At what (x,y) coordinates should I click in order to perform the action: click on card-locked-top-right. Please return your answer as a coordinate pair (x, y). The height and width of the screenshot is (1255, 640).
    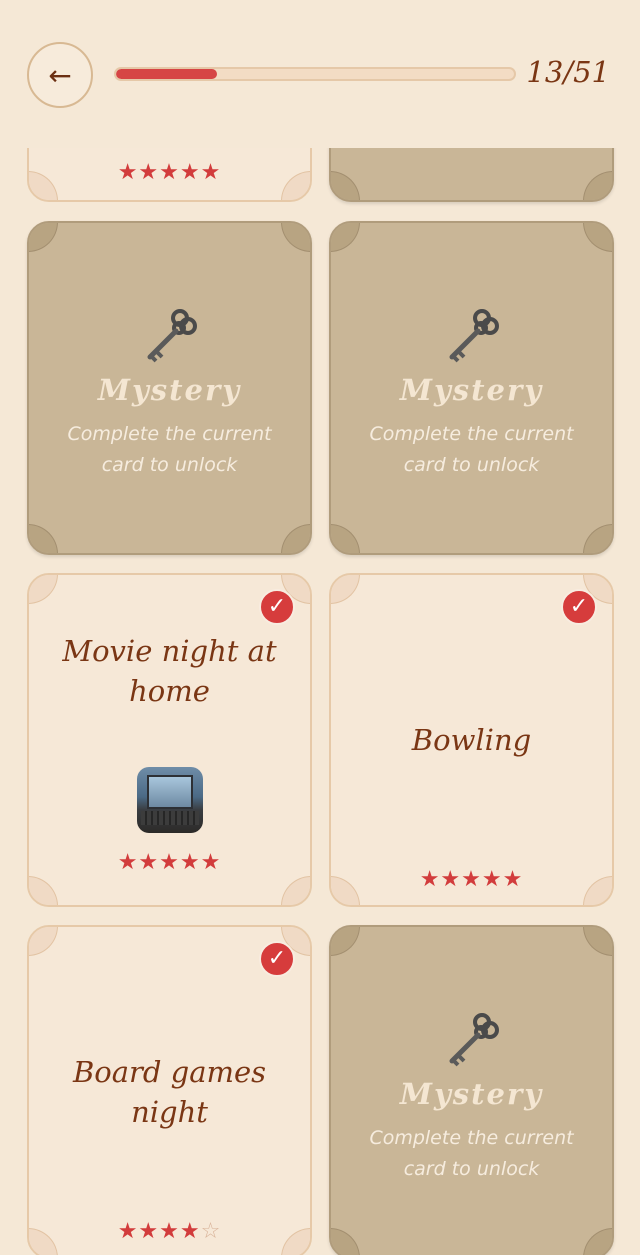
    Looking at the image, I should click on (471, 175).